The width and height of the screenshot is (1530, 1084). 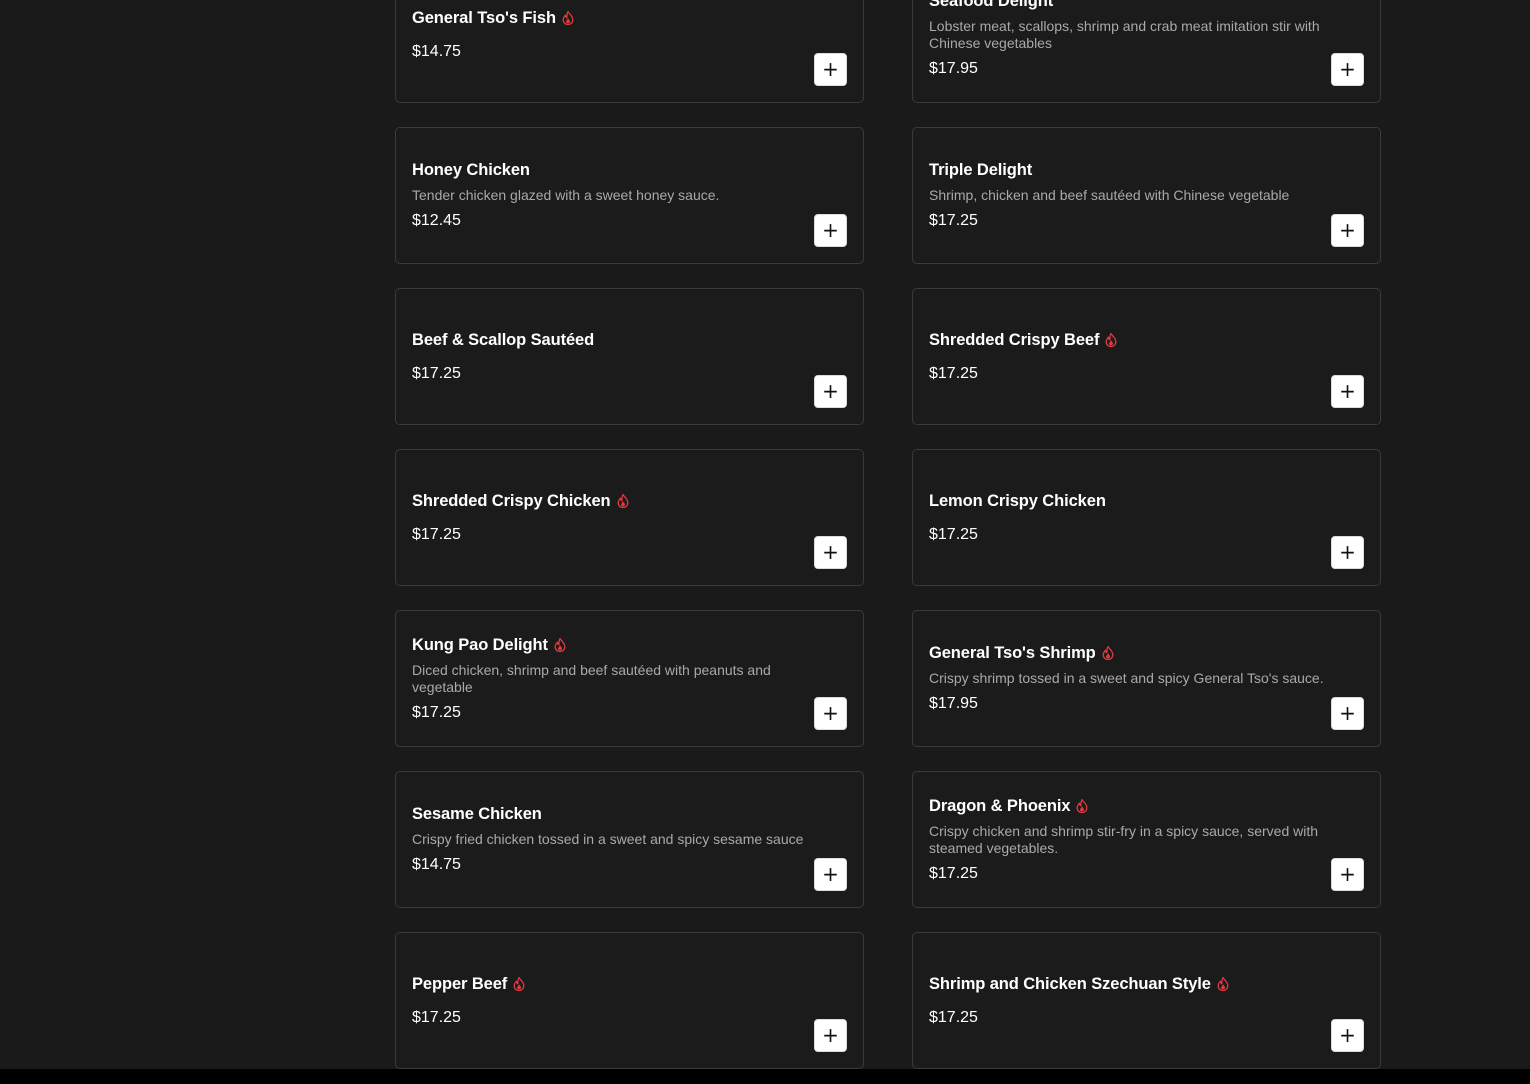 I want to click on menu-item-name-row: Shredded Crispy Chicken, so click(x=617, y=501).